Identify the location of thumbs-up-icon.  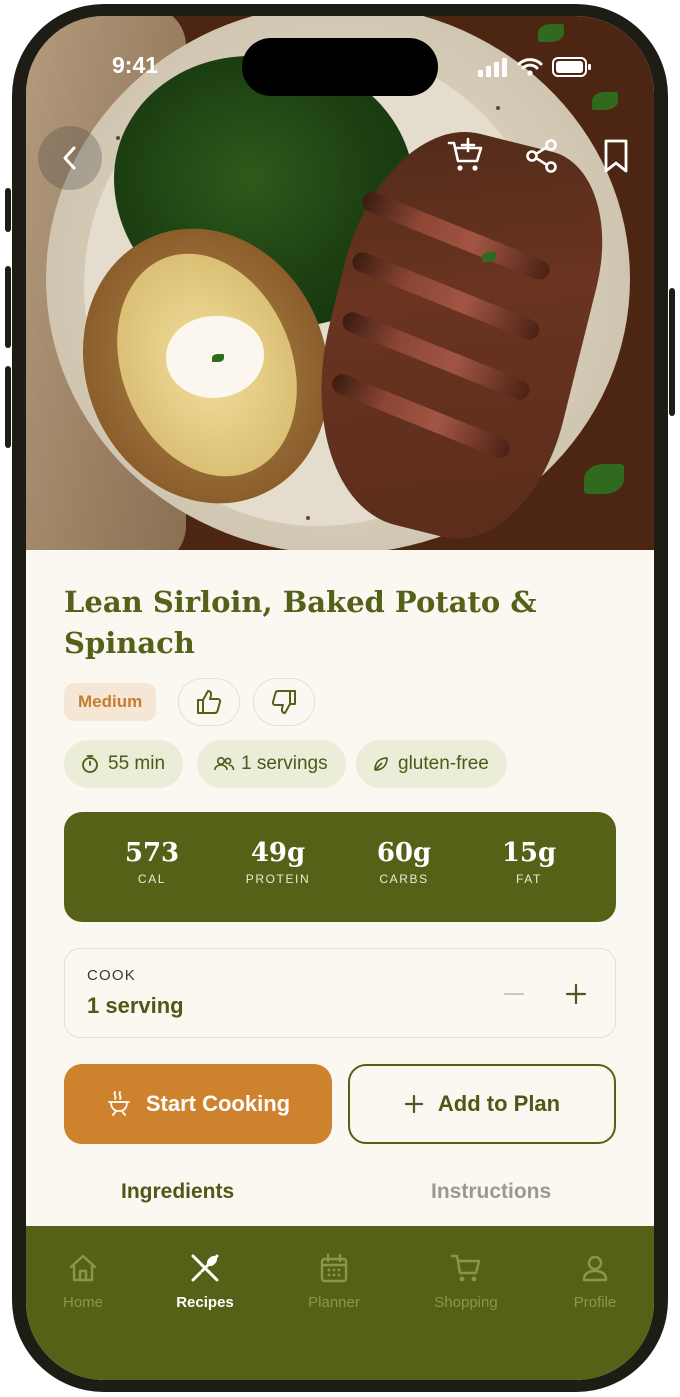
(209, 702).